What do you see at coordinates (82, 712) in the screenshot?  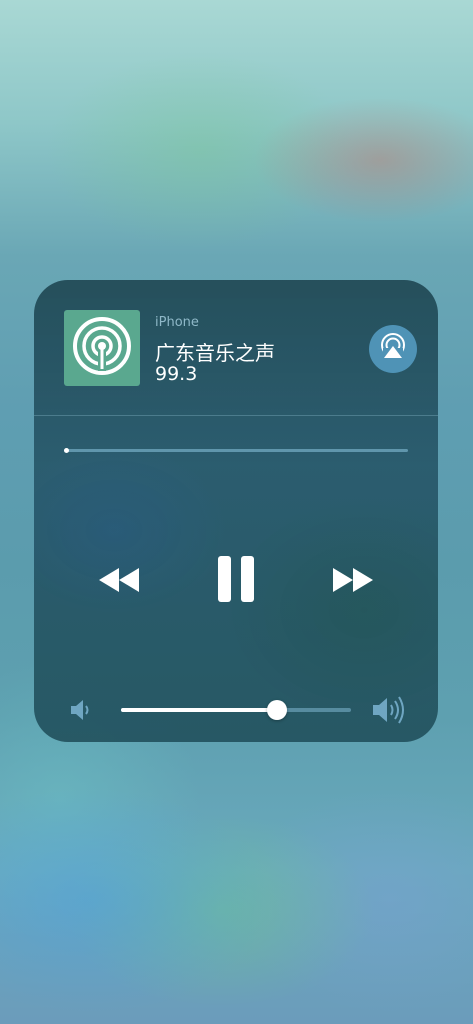 I see `volume-low-icon` at bounding box center [82, 712].